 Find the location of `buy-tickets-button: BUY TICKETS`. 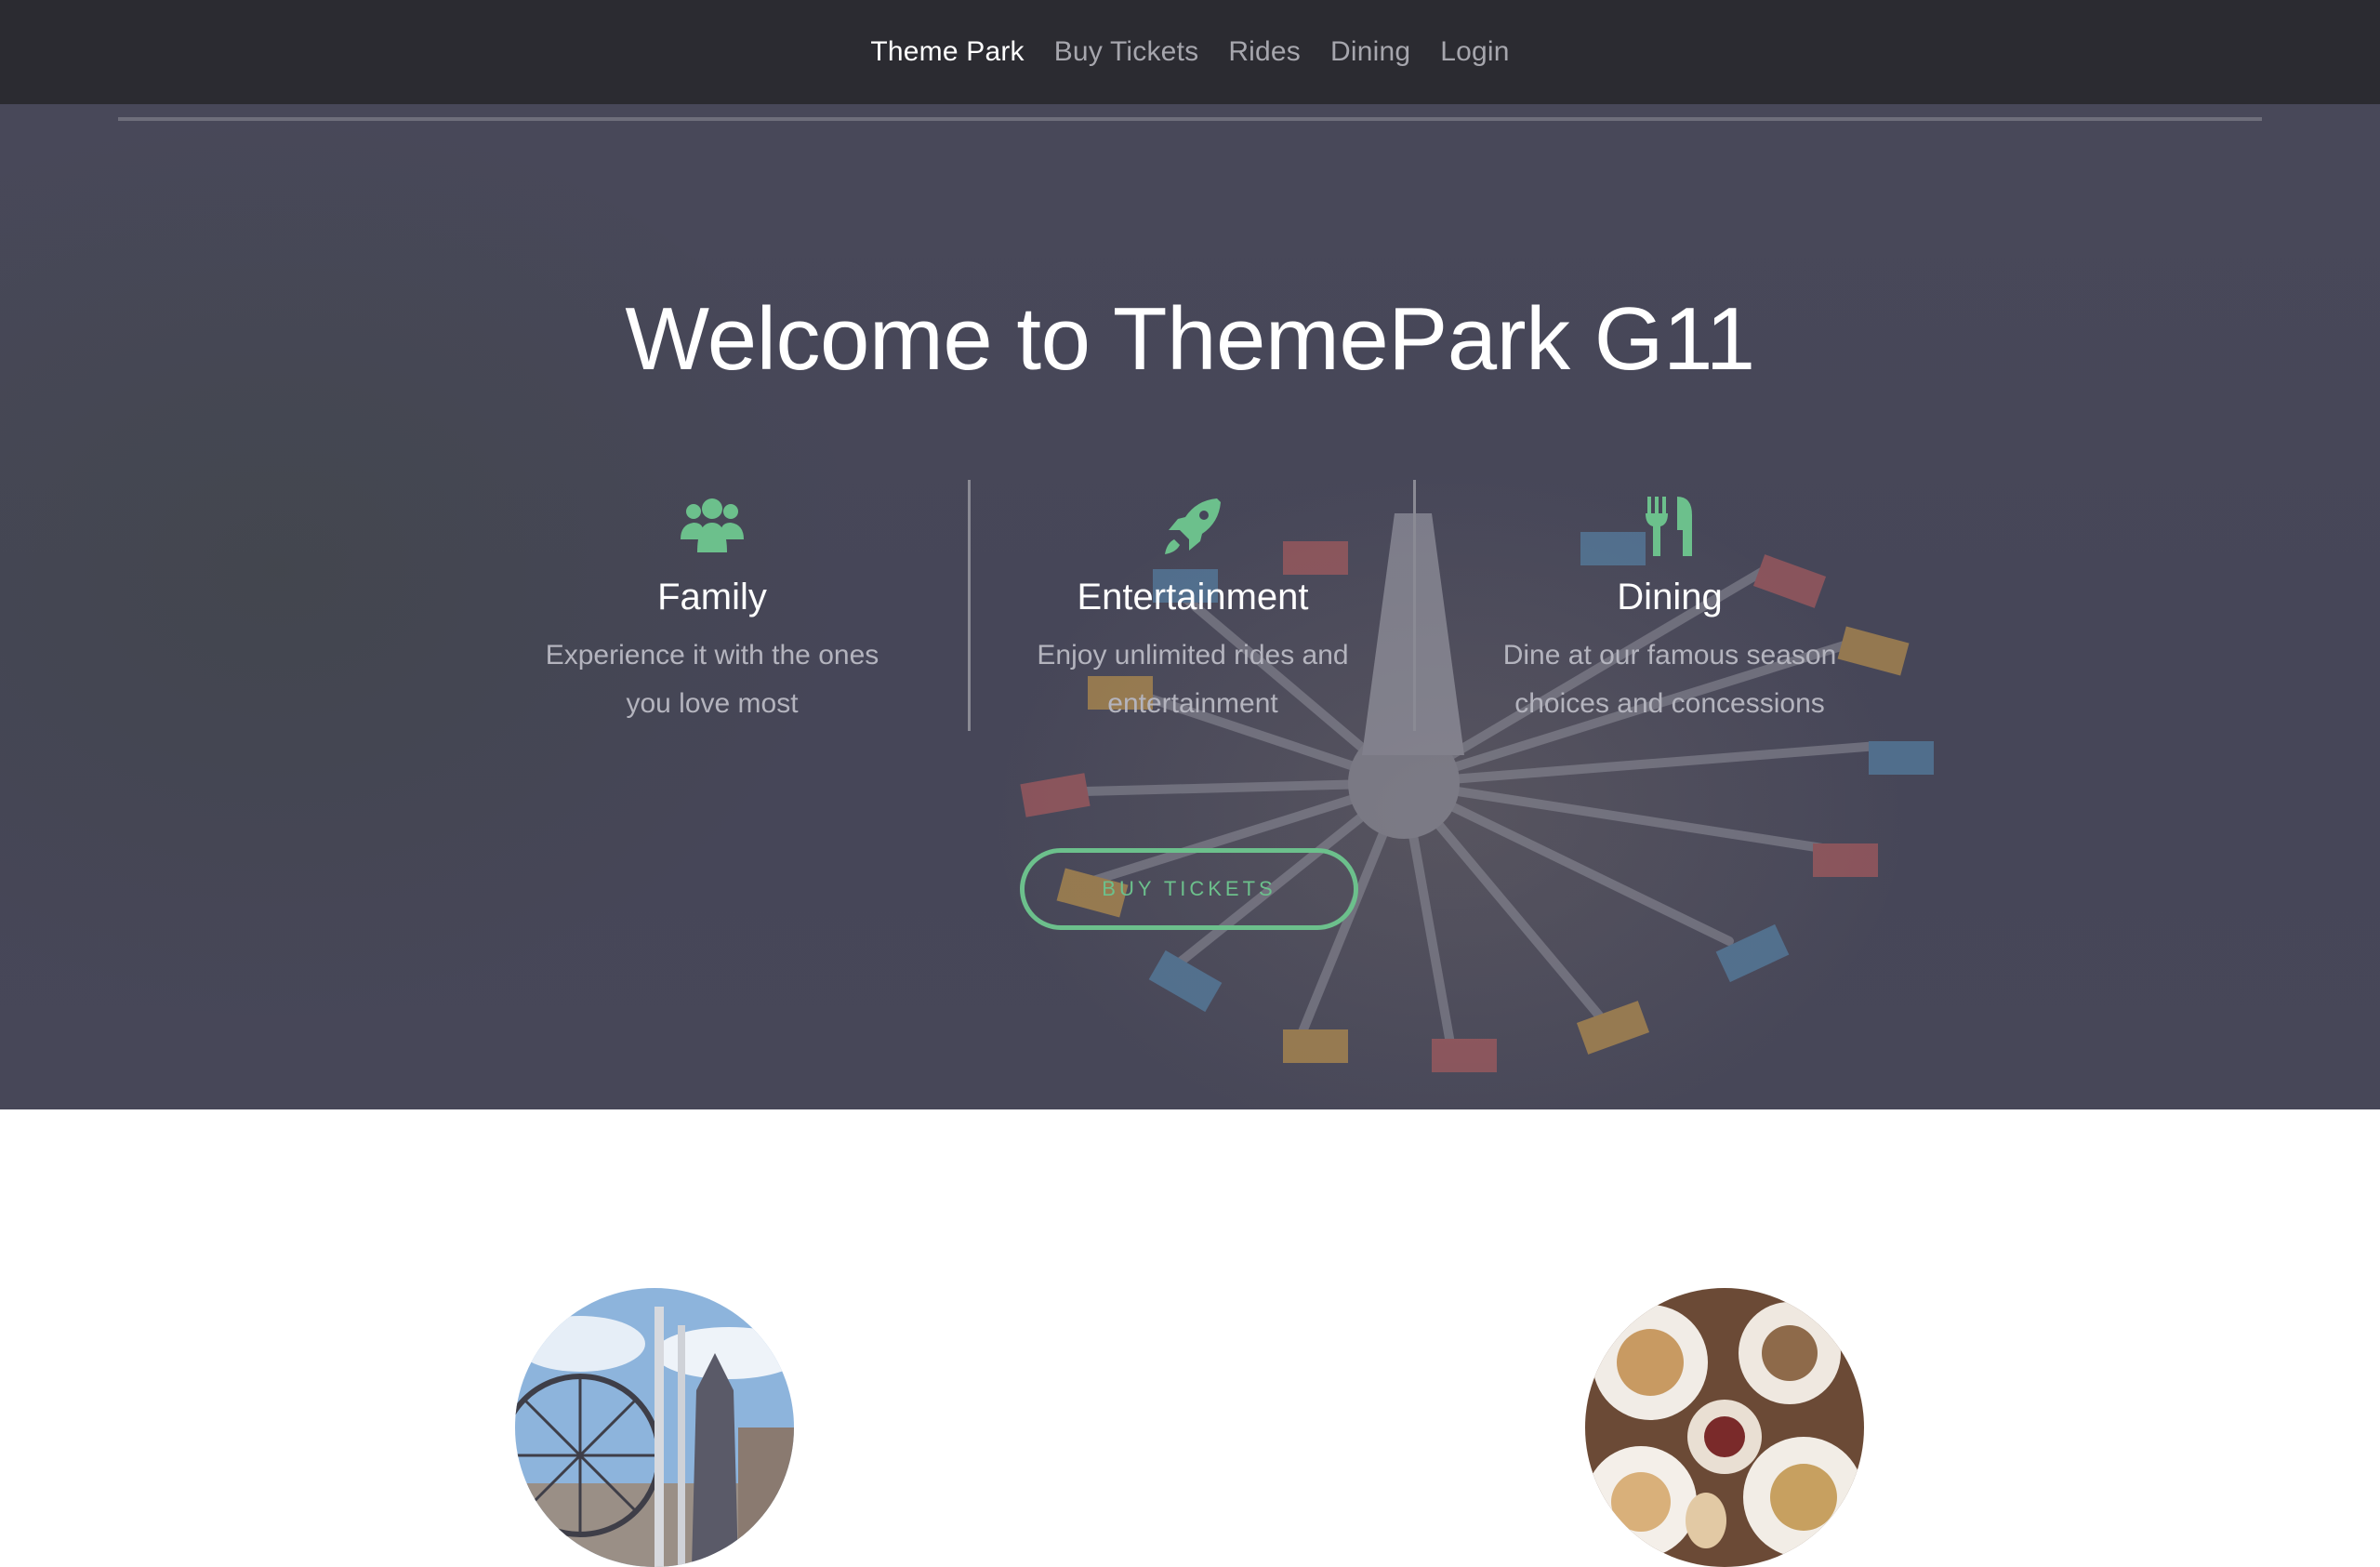

buy-tickets-button: BUY TICKETS is located at coordinates (1189, 889).